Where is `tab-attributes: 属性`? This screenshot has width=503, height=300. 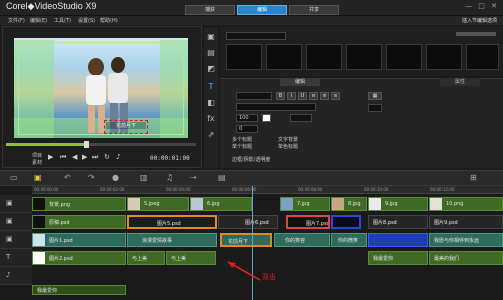
tab-attributes: 属性 is located at coordinates (460, 82).